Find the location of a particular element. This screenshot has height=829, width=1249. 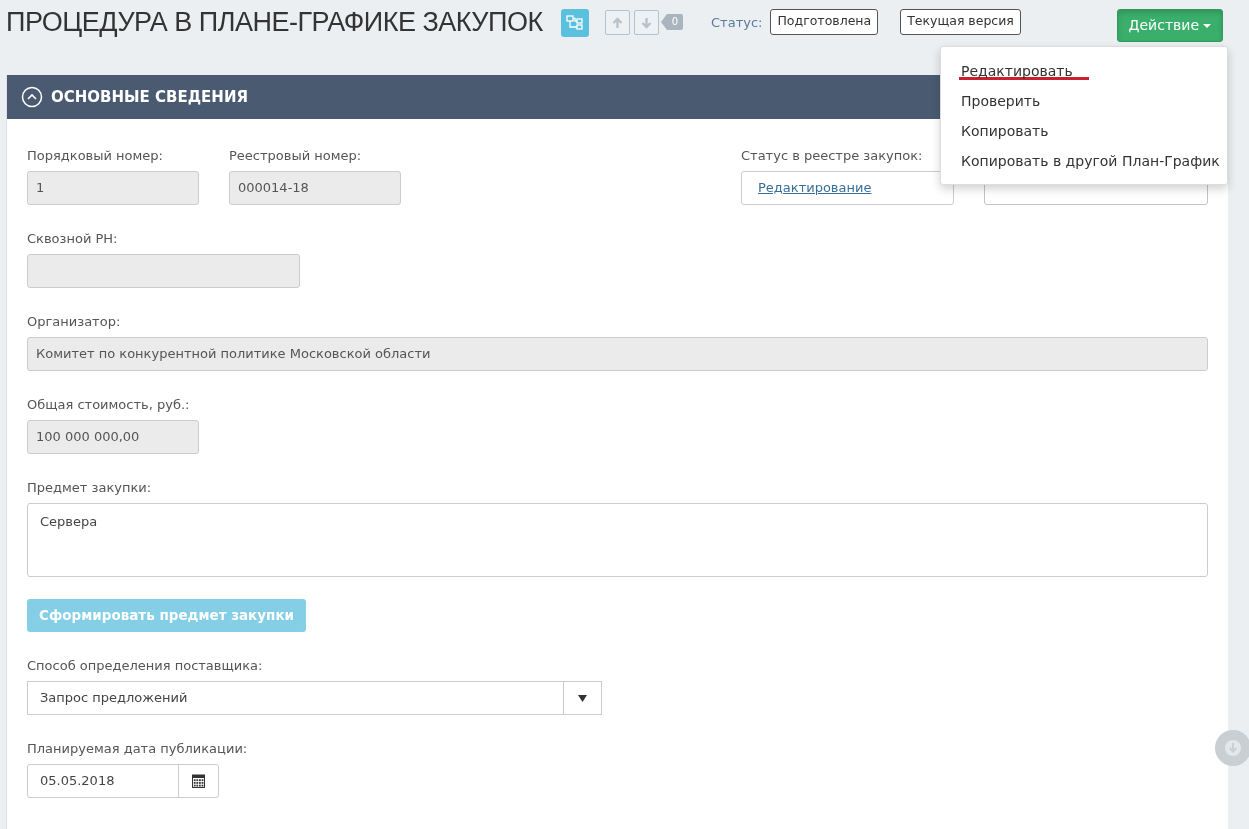

field-label: Сквозной РН: is located at coordinates (73, 238).